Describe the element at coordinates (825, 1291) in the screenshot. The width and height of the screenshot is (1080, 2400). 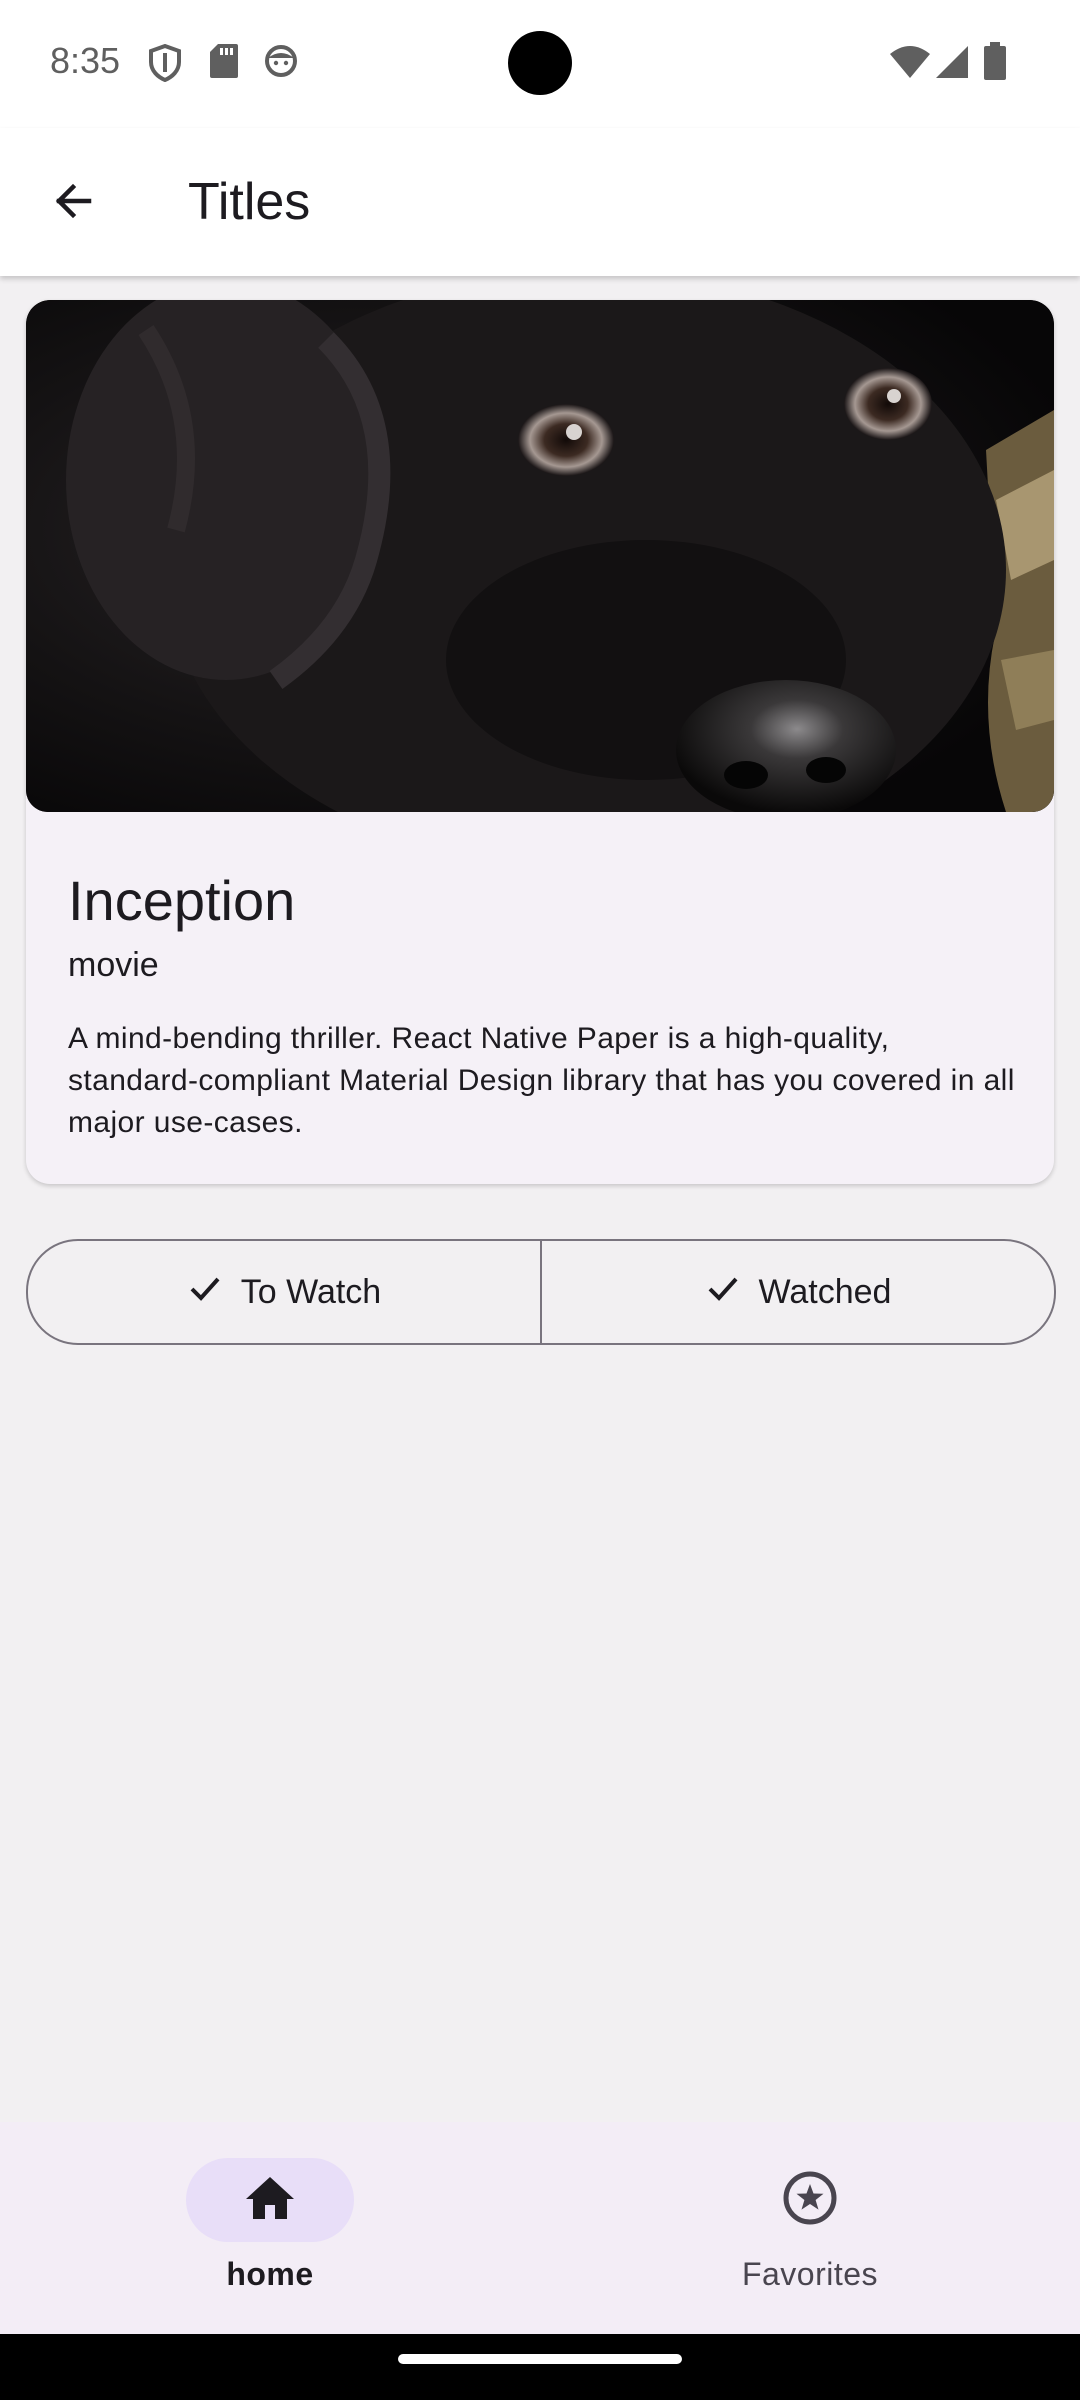
I see `watched-label: Watched` at that location.